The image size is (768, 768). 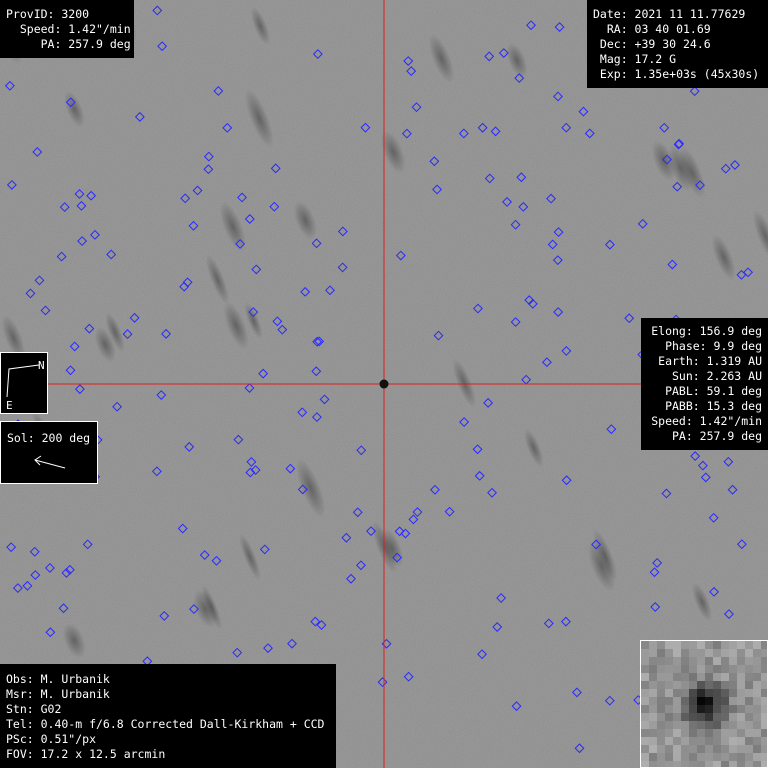 I want to click on compass-panel: N E, so click(x=24, y=383).